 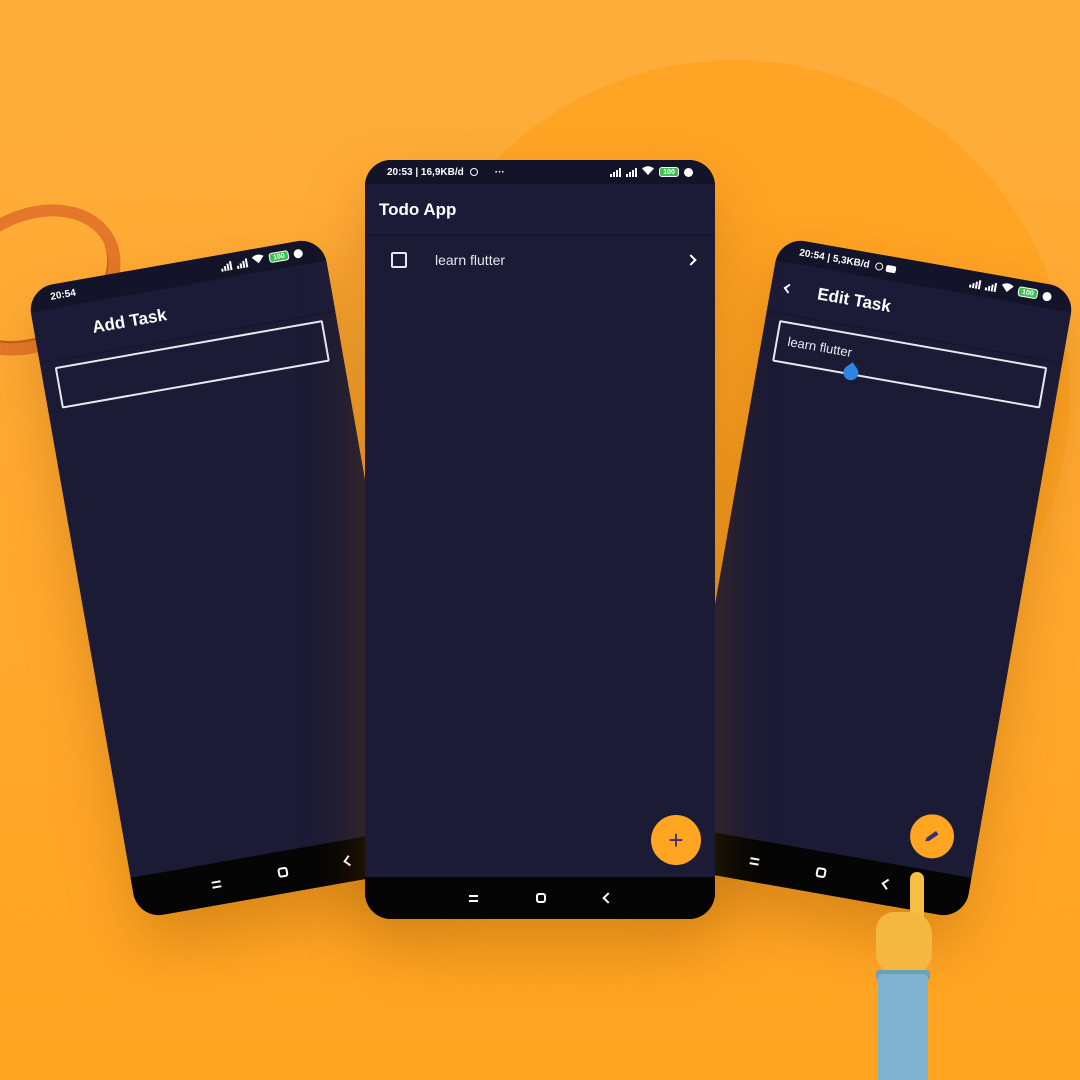 I want to click on task-title: learn flutter, so click(x=470, y=260).